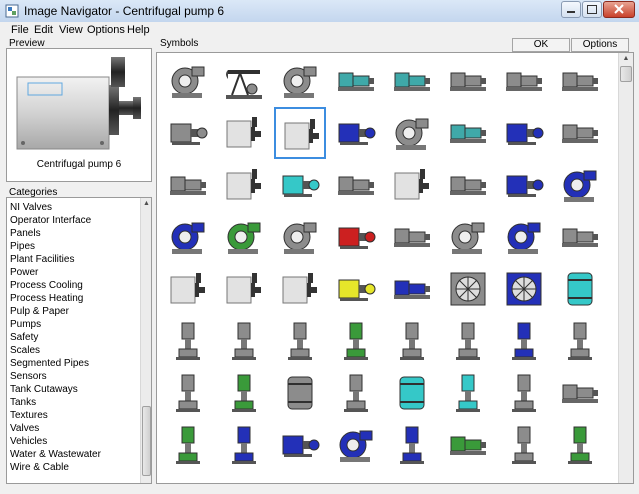 Image resolution: width=639 pixels, height=494 pixels. I want to click on maximize-button, so click(592, 9).